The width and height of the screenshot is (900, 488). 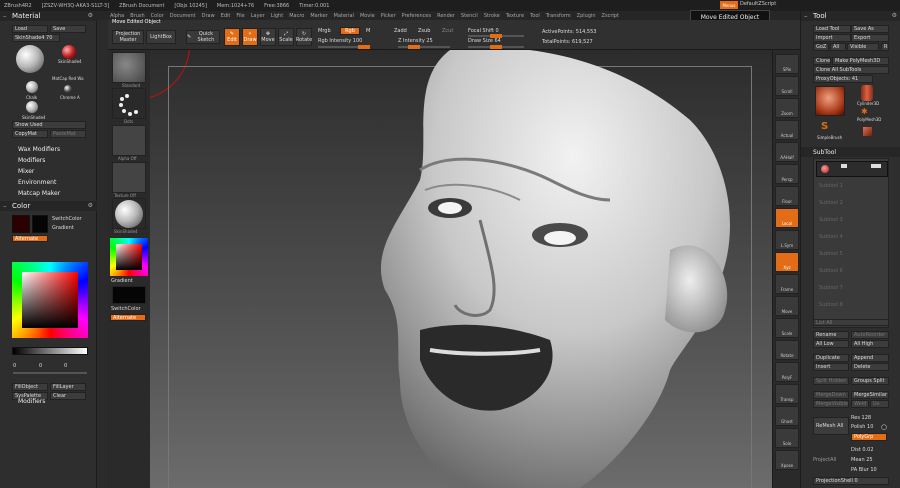 What do you see at coordinates (400, 31) in the screenshot?
I see `zadd-toggle: Zadd` at bounding box center [400, 31].